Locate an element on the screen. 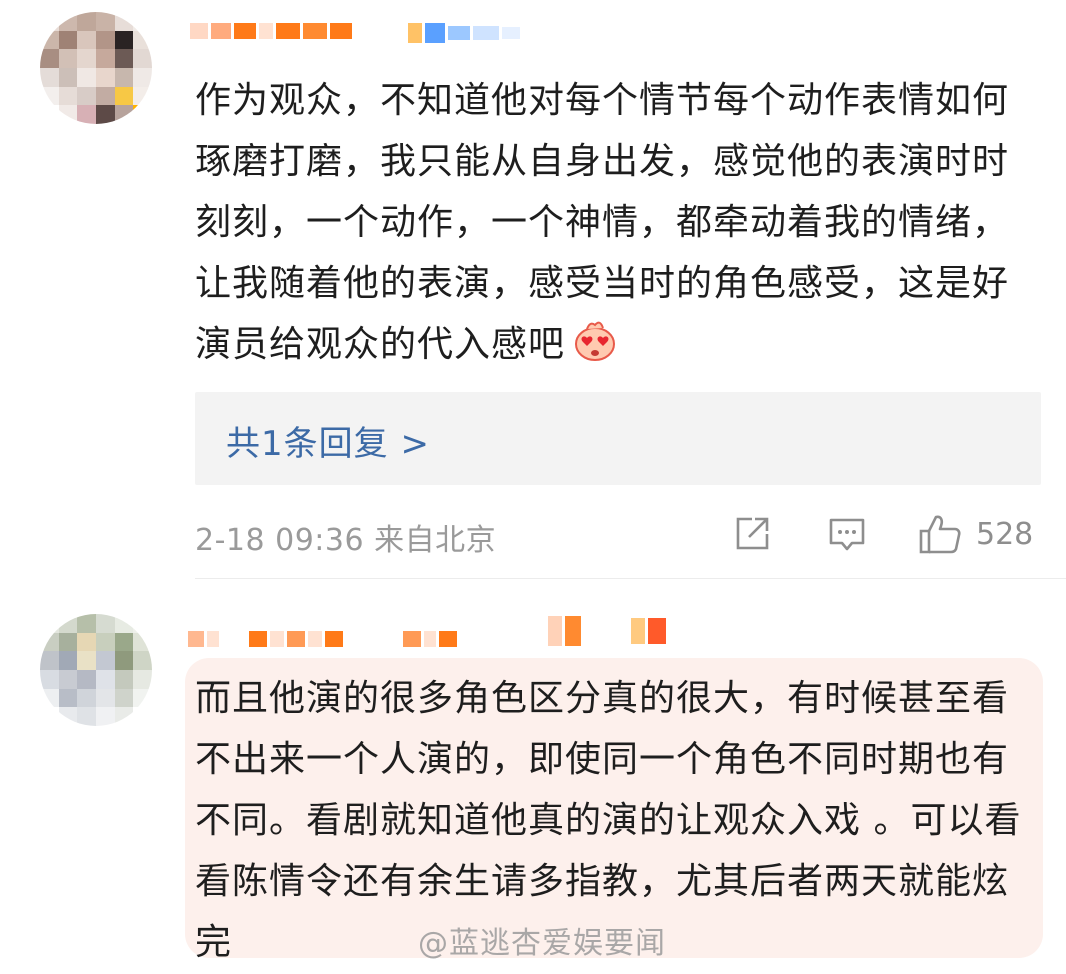  watermark: @蓝逃杏爱娱要闻 is located at coordinates (542, 943).